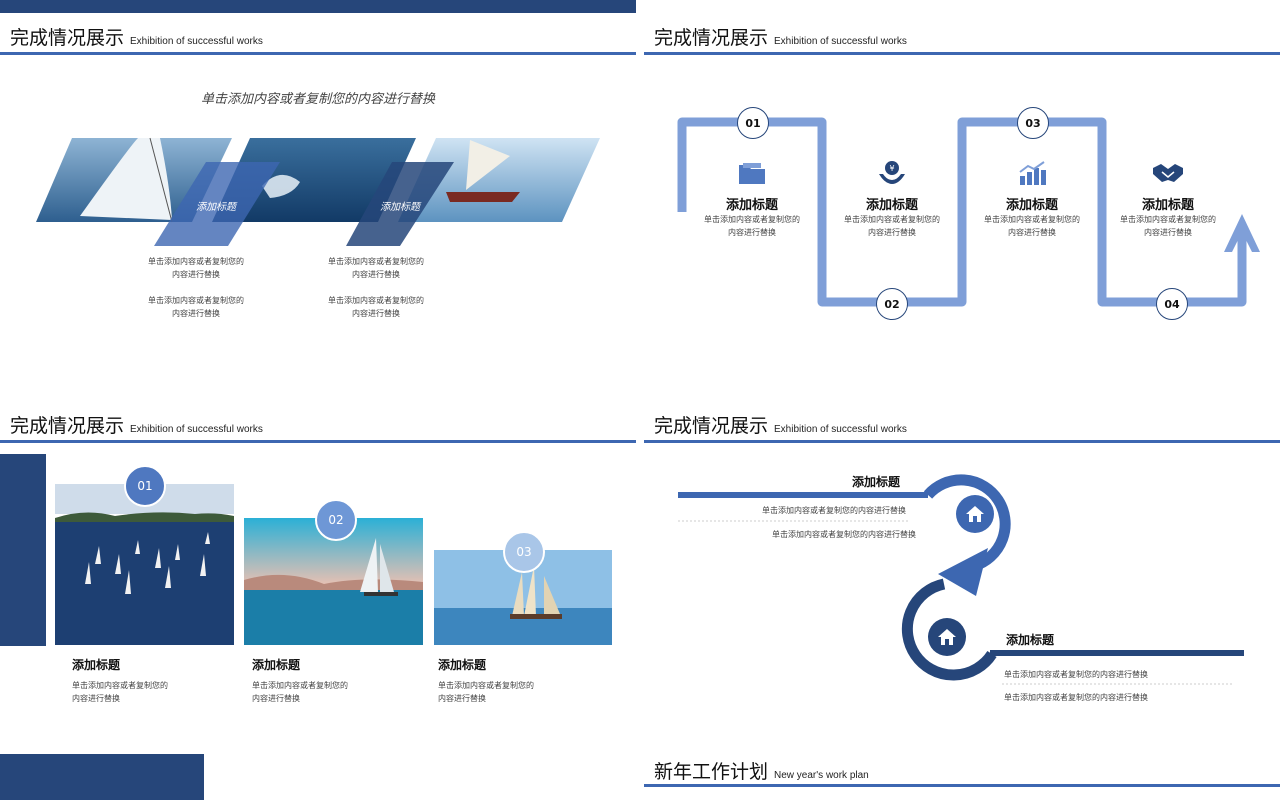 The height and width of the screenshot is (800, 1280). Describe the element at coordinates (332, 680) in the screenshot. I see `card-2: 添加标题 单击添加内容或者复制您的 内容进行替换` at that location.